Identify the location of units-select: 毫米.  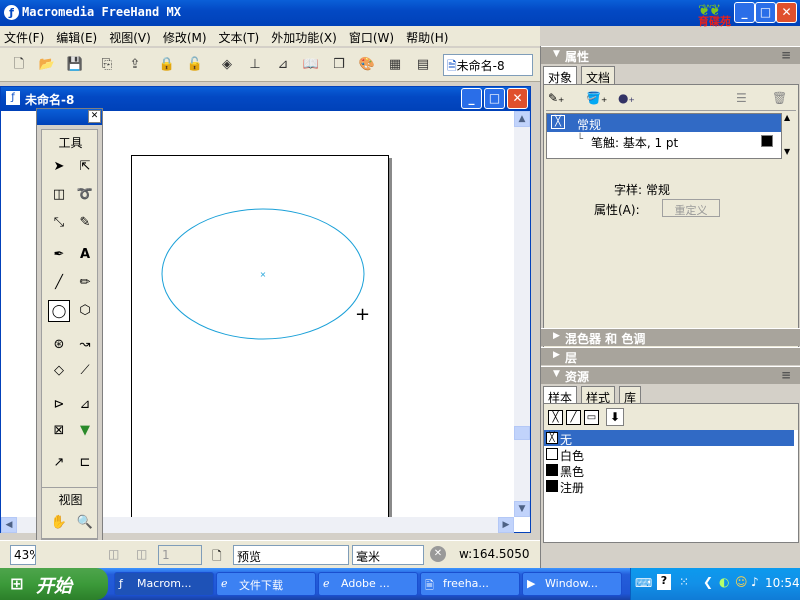
(388, 555).